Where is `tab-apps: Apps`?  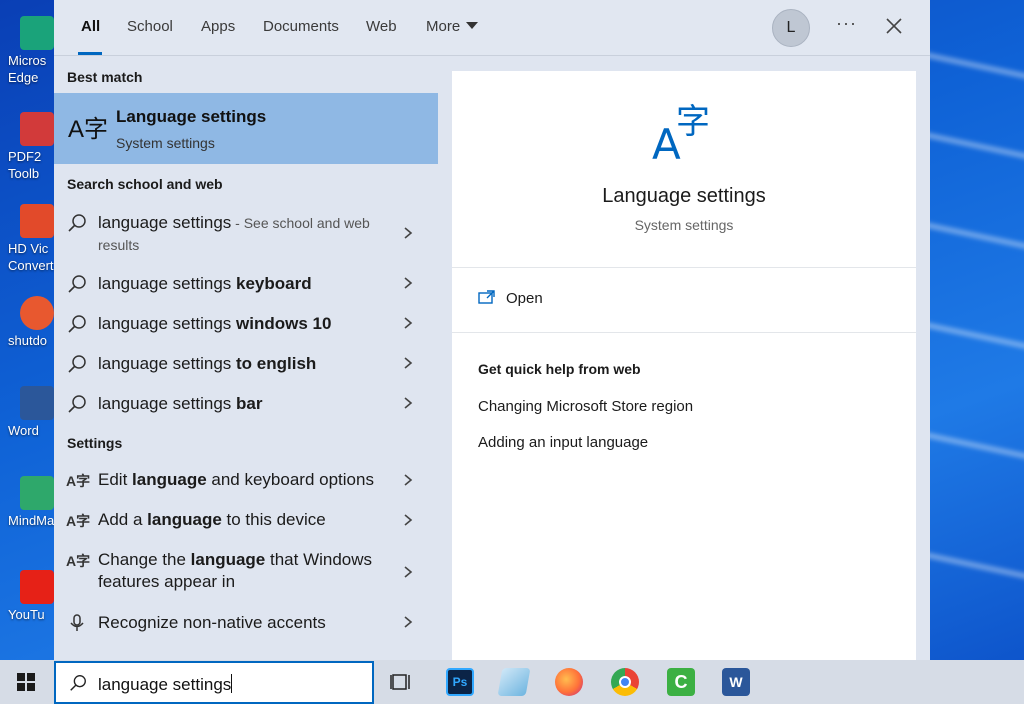
tab-apps: Apps is located at coordinates (218, 26).